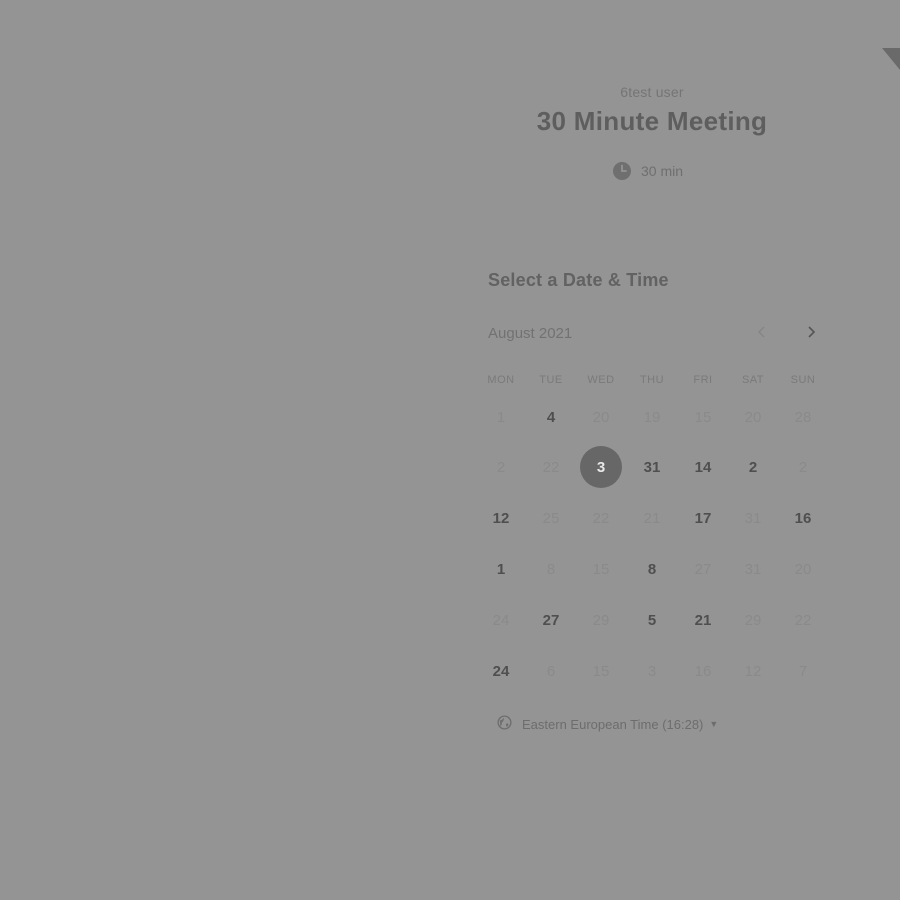 The height and width of the screenshot is (900, 900). Describe the element at coordinates (803, 671) in the screenshot. I see `calendar-day: 7` at that location.